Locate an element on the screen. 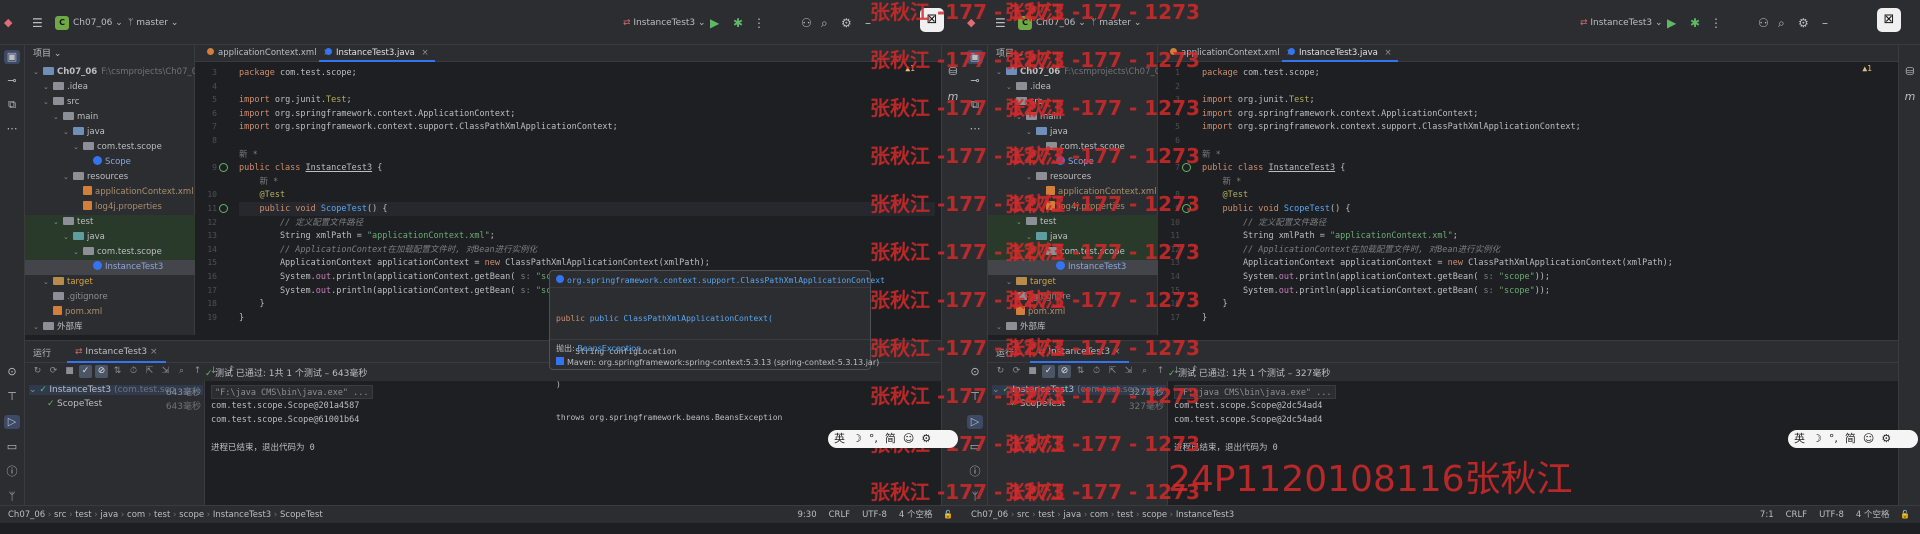  project-tree-item: ⌄ 外部库 is located at coordinates (110, 327).